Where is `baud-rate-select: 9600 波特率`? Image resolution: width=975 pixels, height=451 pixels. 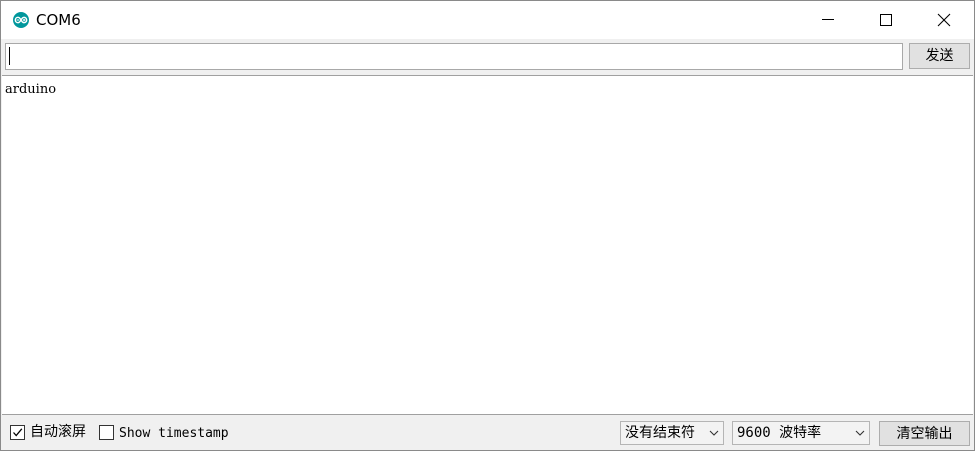
baud-rate-select: 9600 波特率 is located at coordinates (801, 433).